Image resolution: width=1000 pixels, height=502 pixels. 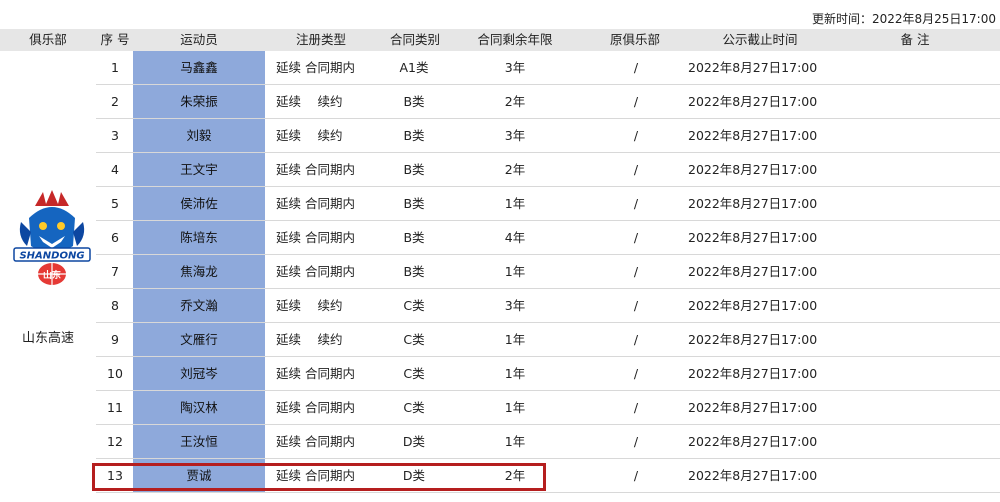 What do you see at coordinates (548, 442) in the screenshot?
I see `table-row: 12 王汝恒 延续 合同期内 D类 1年 / 2022年8月27日17:00` at bounding box center [548, 442].